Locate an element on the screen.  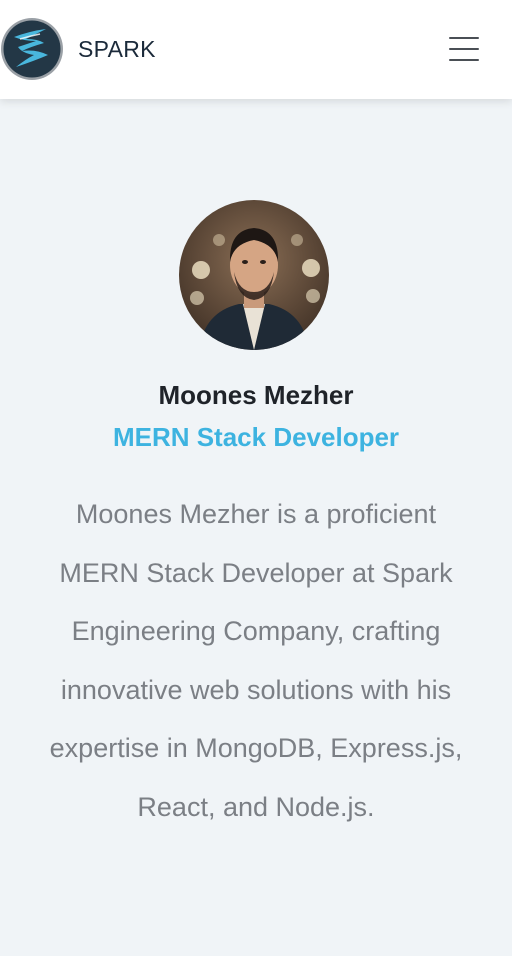
brand-link: SPARK is located at coordinates (78, 49).